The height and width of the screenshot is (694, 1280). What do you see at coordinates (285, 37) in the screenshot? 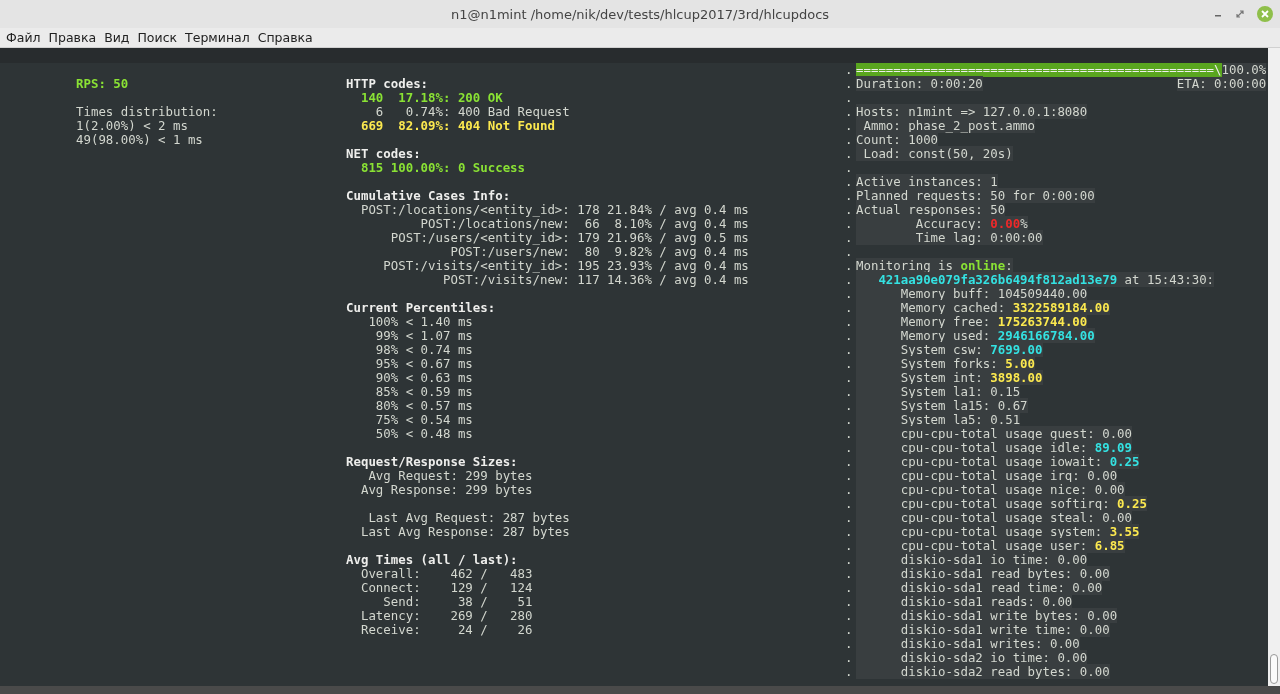
I see `menu-item: Справка` at bounding box center [285, 37].